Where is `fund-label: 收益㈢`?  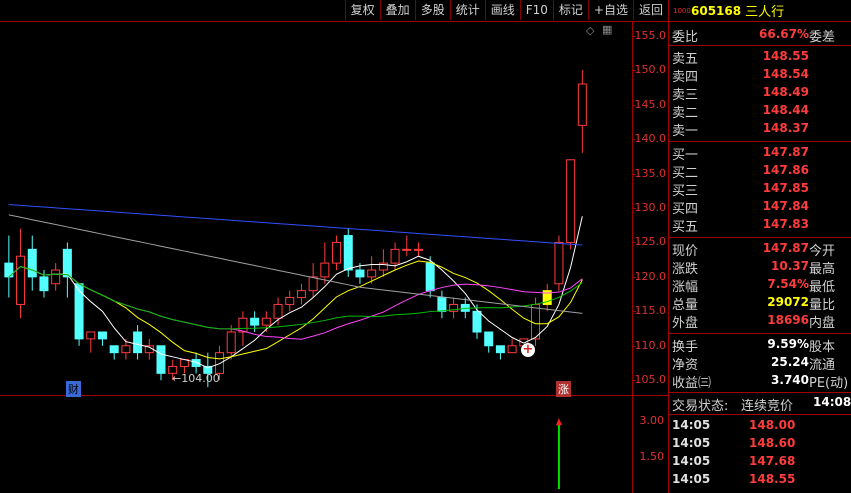
fund-label: 收益㈢ is located at coordinates (692, 383).